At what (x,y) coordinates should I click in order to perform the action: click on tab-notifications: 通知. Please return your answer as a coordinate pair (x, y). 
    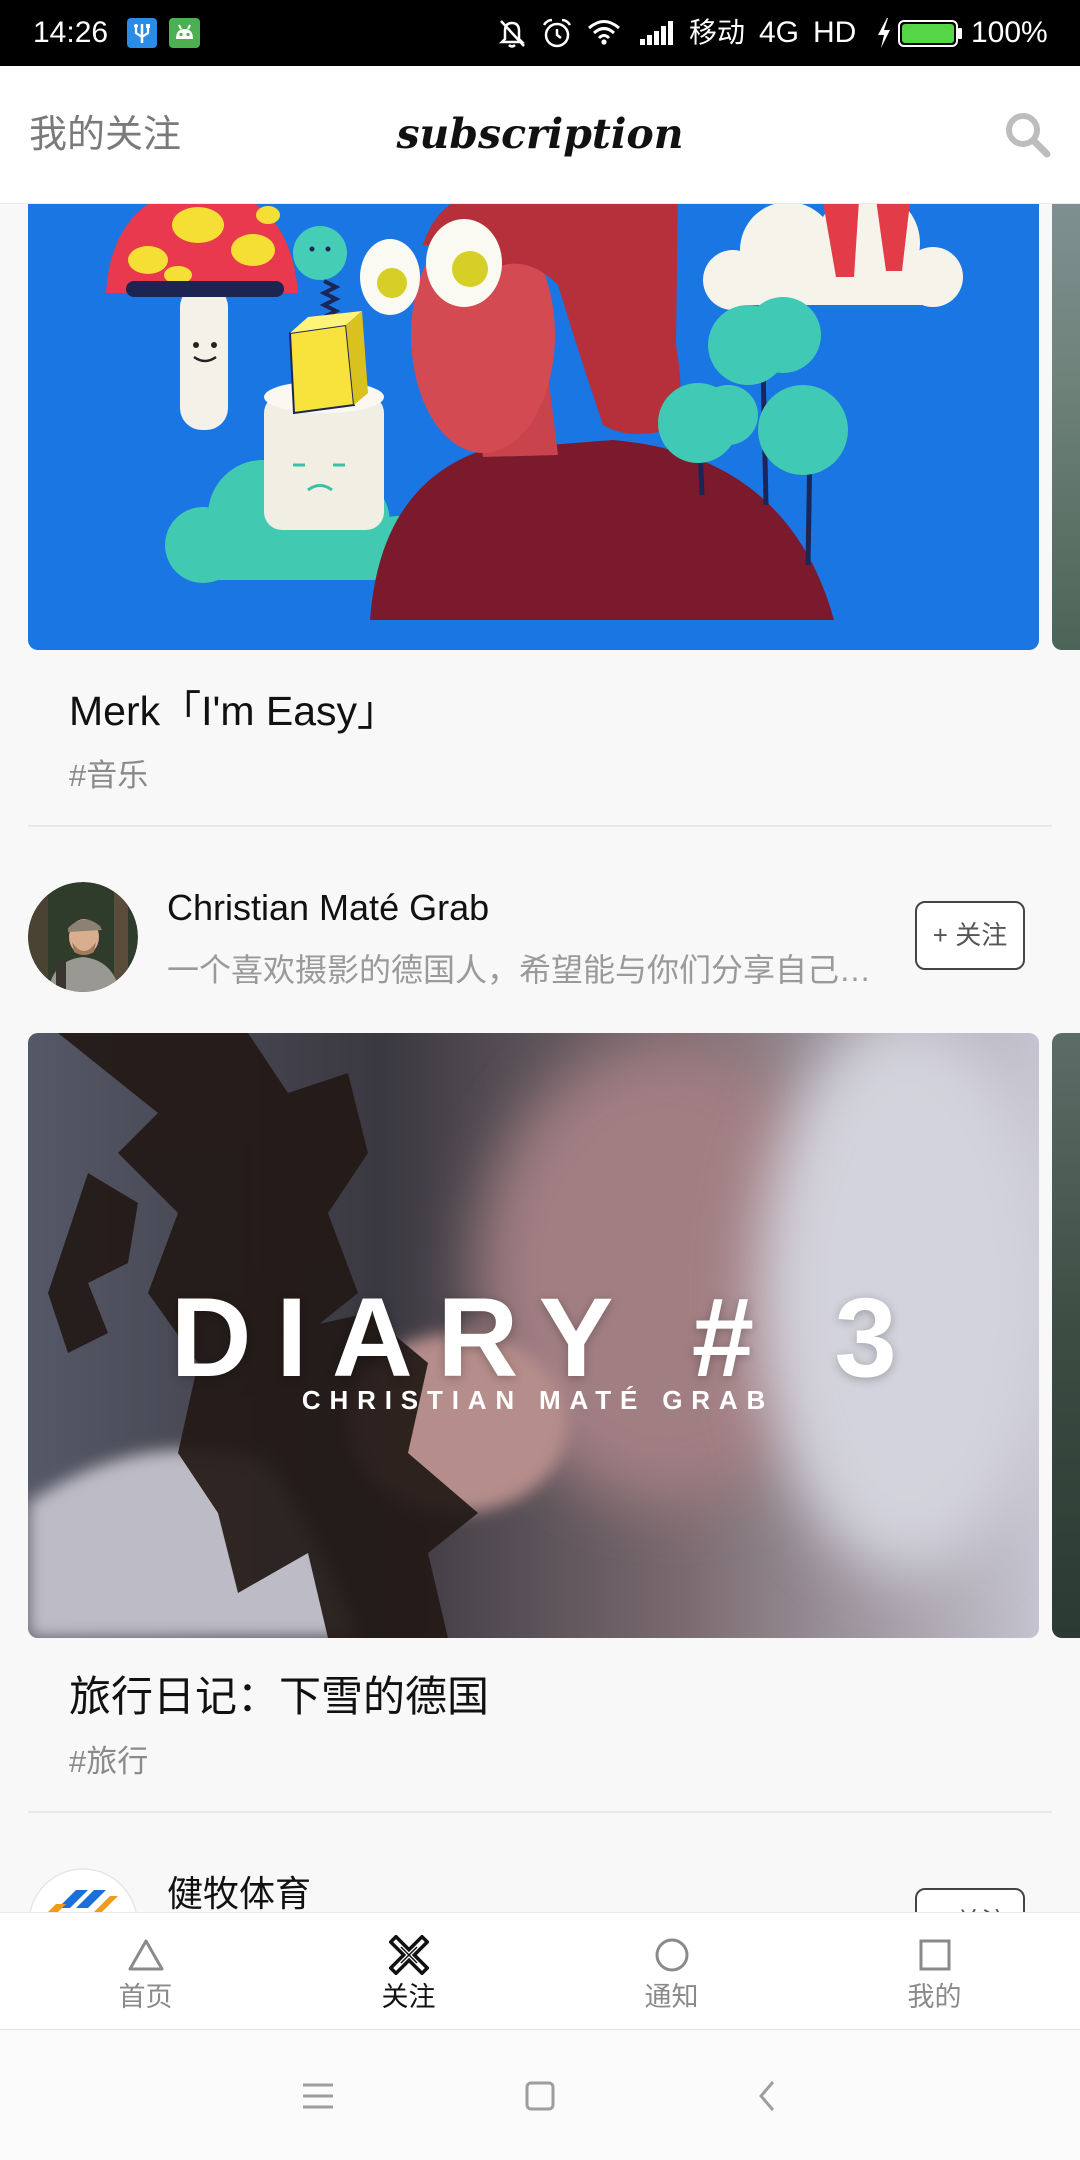
    Looking at the image, I should click on (671, 1971).